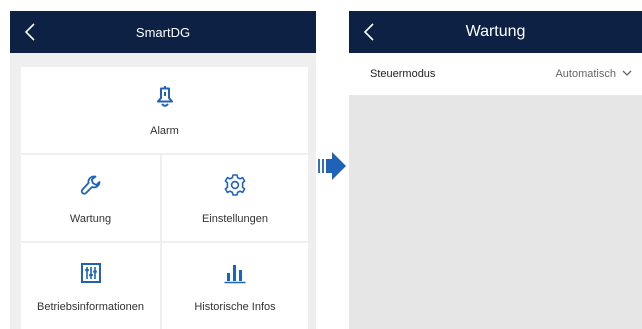  What do you see at coordinates (164, 110) in the screenshot?
I see `tile-alarm: Alarm` at bounding box center [164, 110].